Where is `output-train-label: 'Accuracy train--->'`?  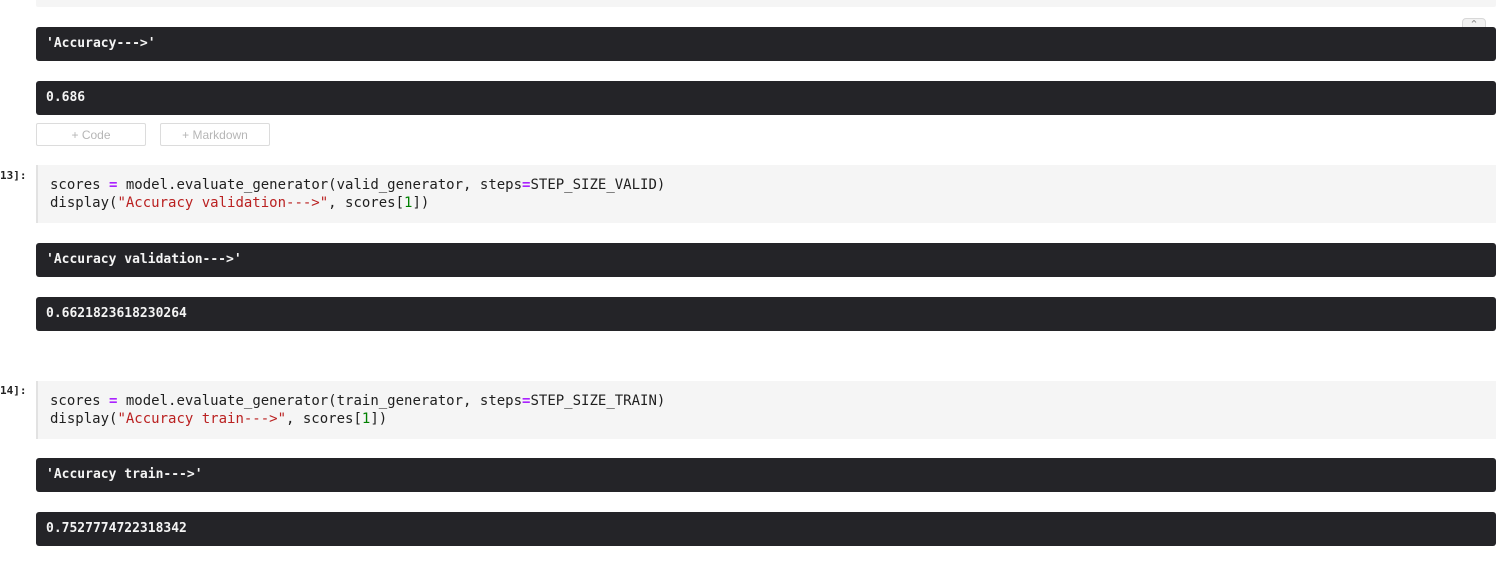 output-train-label: 'Accuracy train--->' is located at coordinates (766, 475).